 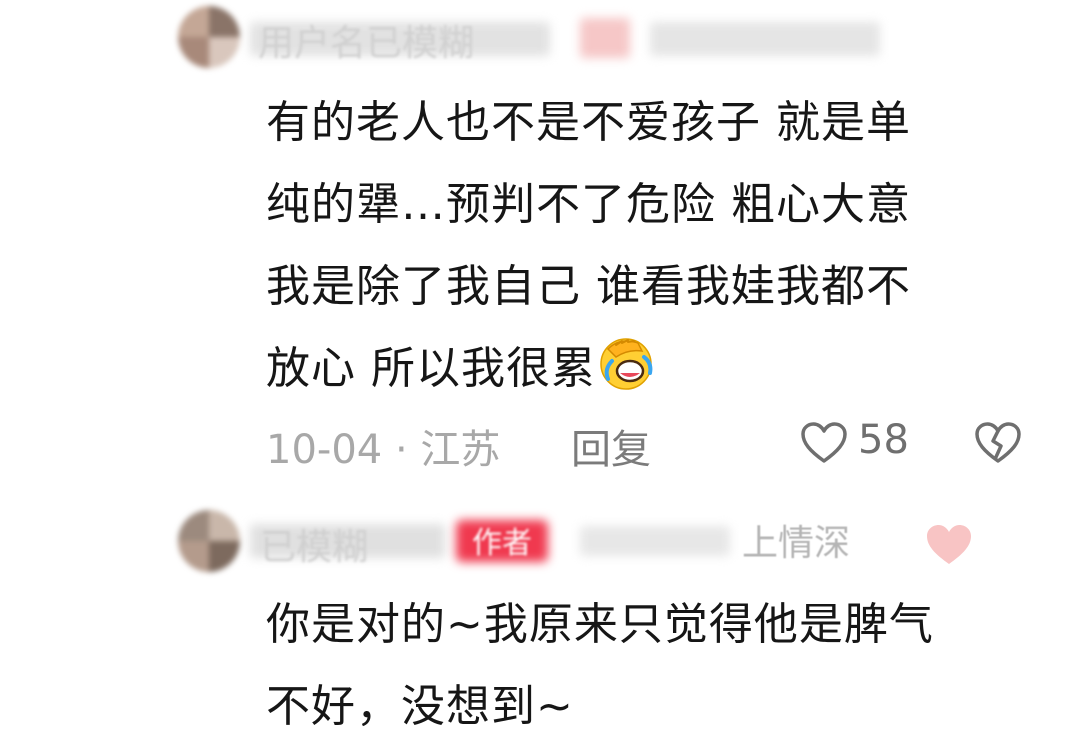 What do you see at coordinates (588, 122) in the screenshot?
I see `comment-text-line: 有的老人也不是不爱孩子 就是单` at bounding box center [588, 122].